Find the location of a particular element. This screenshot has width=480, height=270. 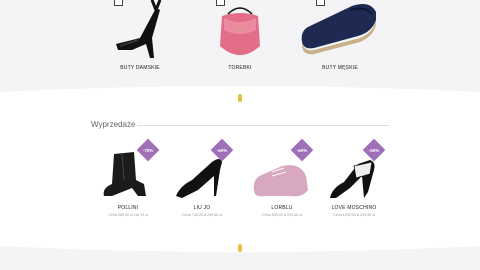

product-brand: LORBLU is located at coordinates (282, 208).